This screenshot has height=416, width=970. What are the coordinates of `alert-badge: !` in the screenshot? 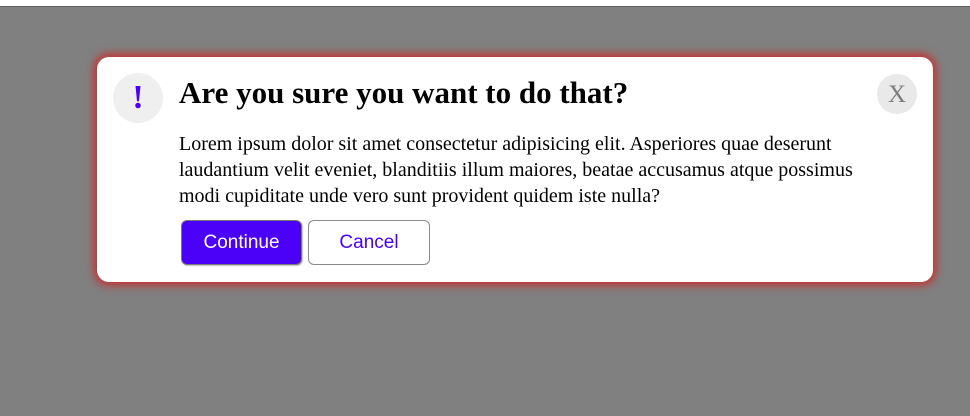 It's located at (138, 98).